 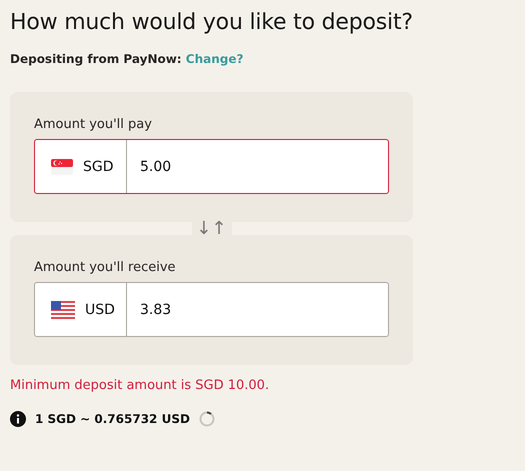 What do you see at coordinates (18, 419) in the screenshot?
I see `info-icon` at bounding box center [18, 419].